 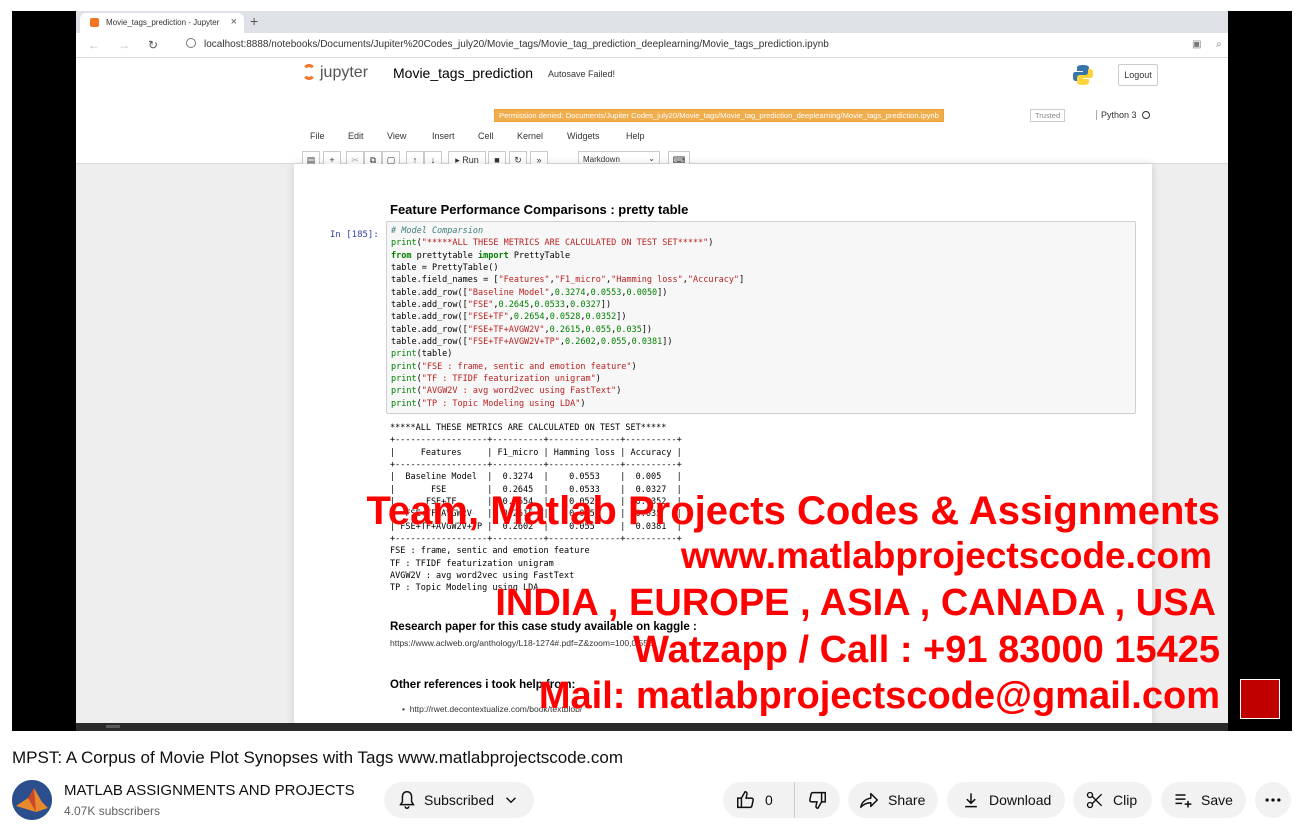 I want to click on download-button: Download, so click(x=1006, y=800).